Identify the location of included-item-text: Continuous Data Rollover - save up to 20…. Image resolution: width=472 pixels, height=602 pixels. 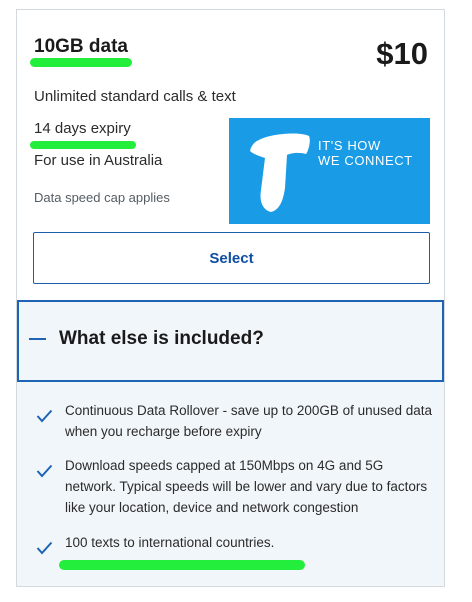
(248, 421).